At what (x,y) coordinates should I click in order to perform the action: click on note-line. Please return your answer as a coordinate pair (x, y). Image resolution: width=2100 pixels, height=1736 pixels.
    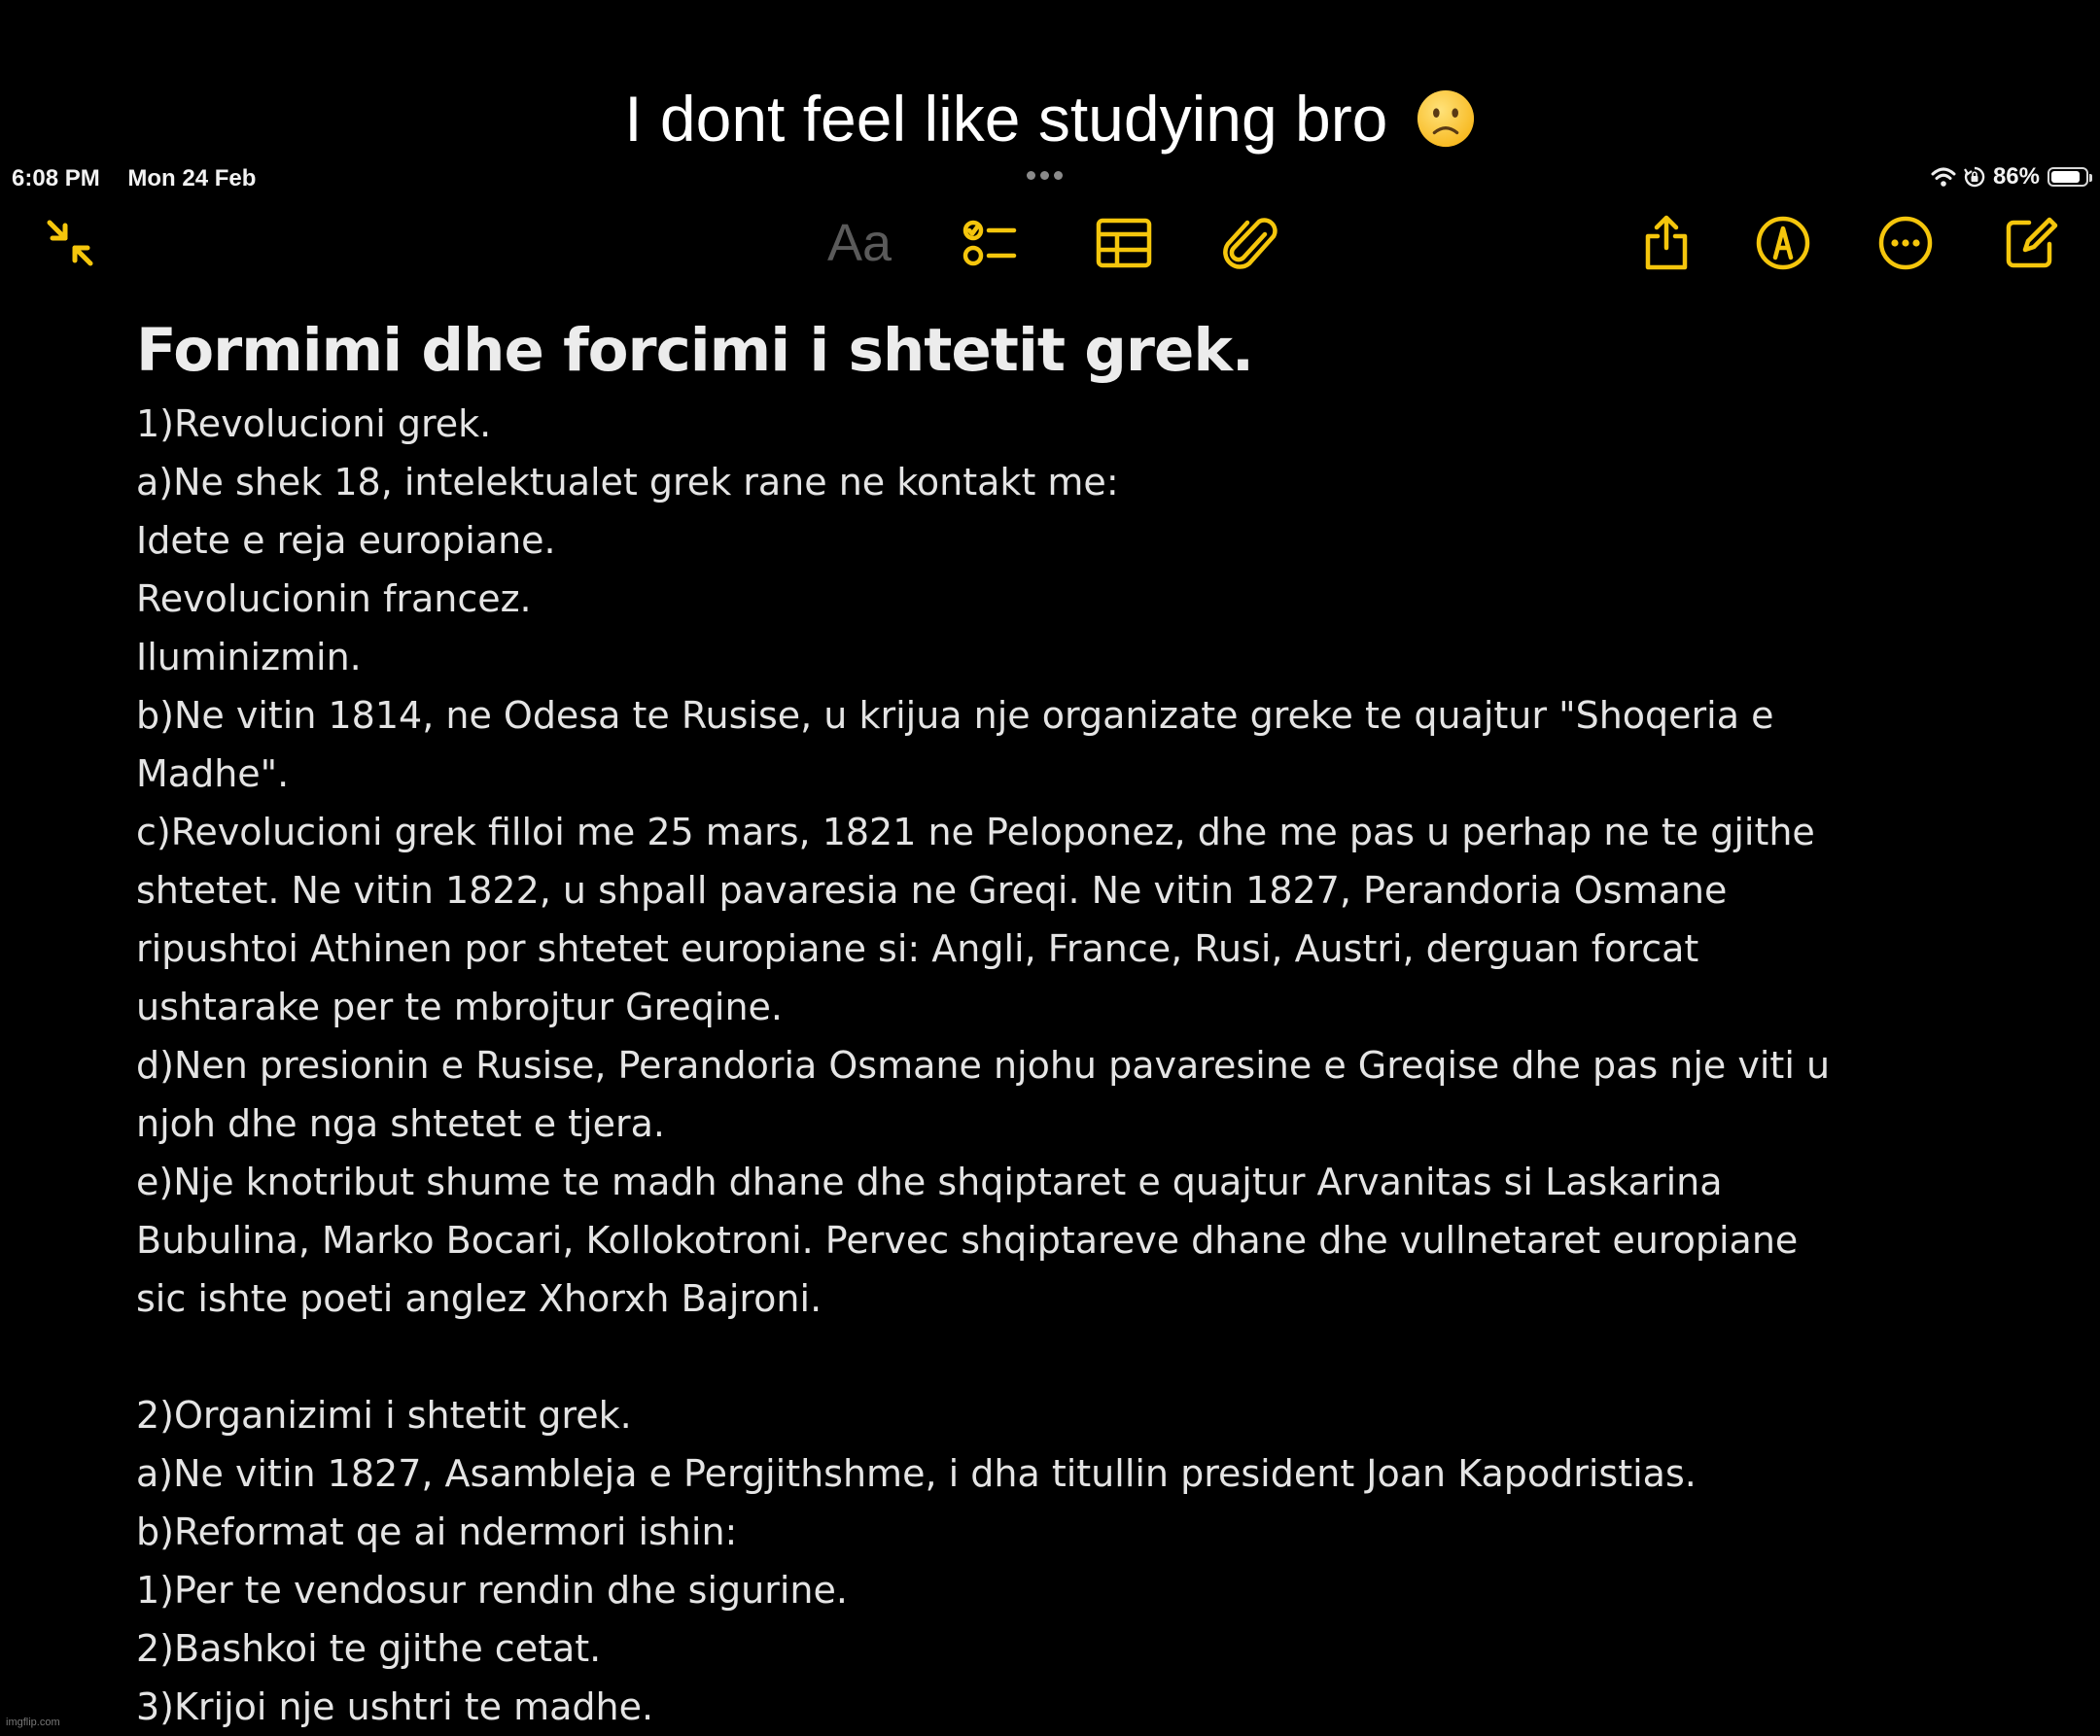
    Looking at the image, I should click on (1011, 1357).